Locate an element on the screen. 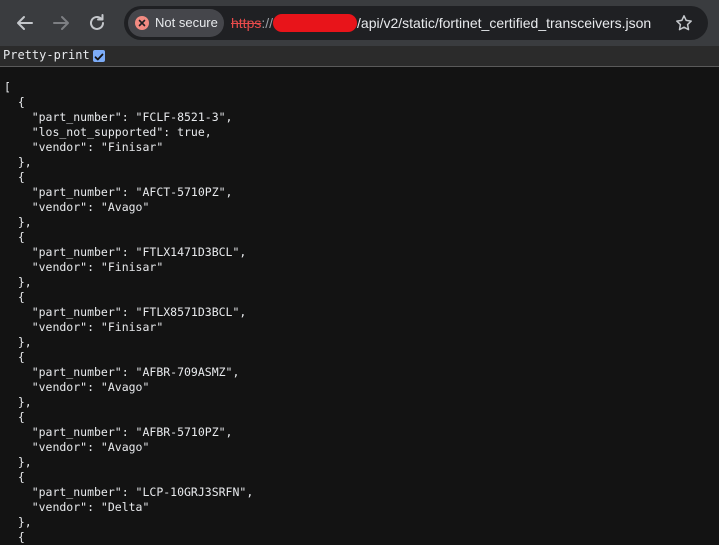  security-chip: Not secure is located at coordinates (176, 23).